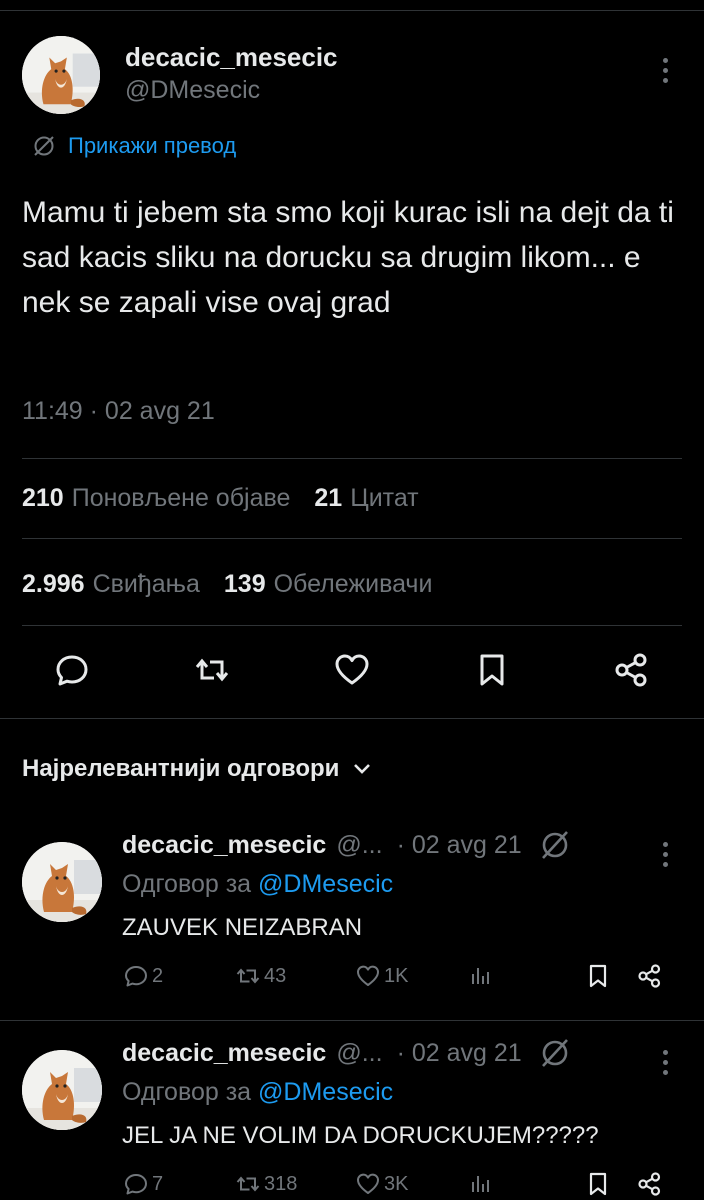 This screenshot has height=1200, width=704. I want to click on repost-stats-row: 210 Поновљене објаве 21 Цитат, so click(220, 498).